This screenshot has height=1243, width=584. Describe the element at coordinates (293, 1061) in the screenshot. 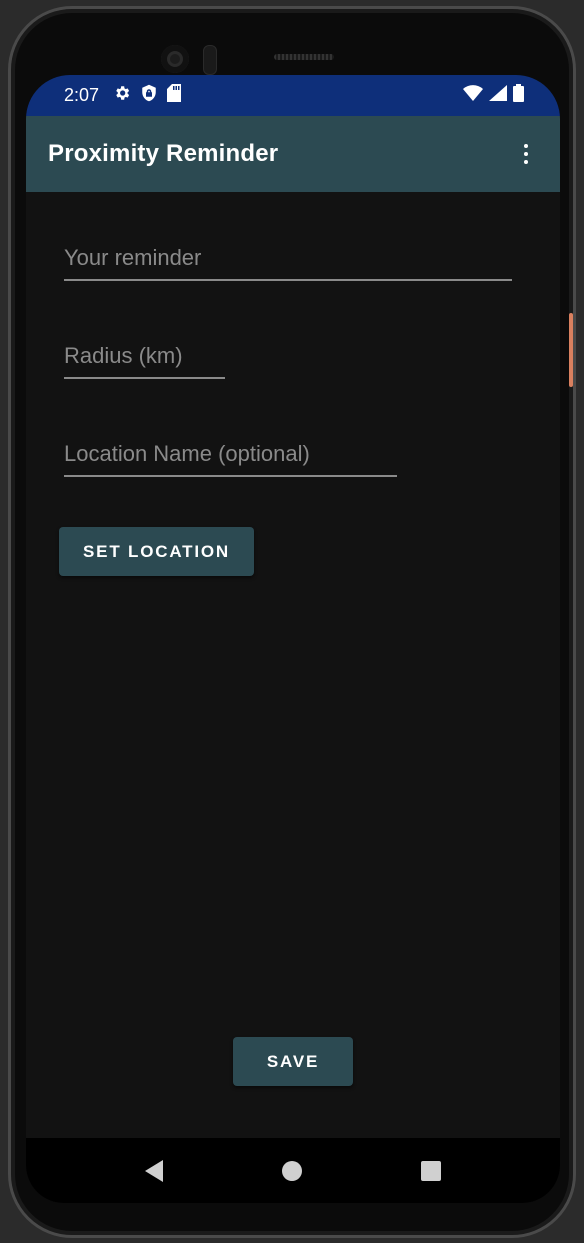

I see `save-button: SAVE` at that location.